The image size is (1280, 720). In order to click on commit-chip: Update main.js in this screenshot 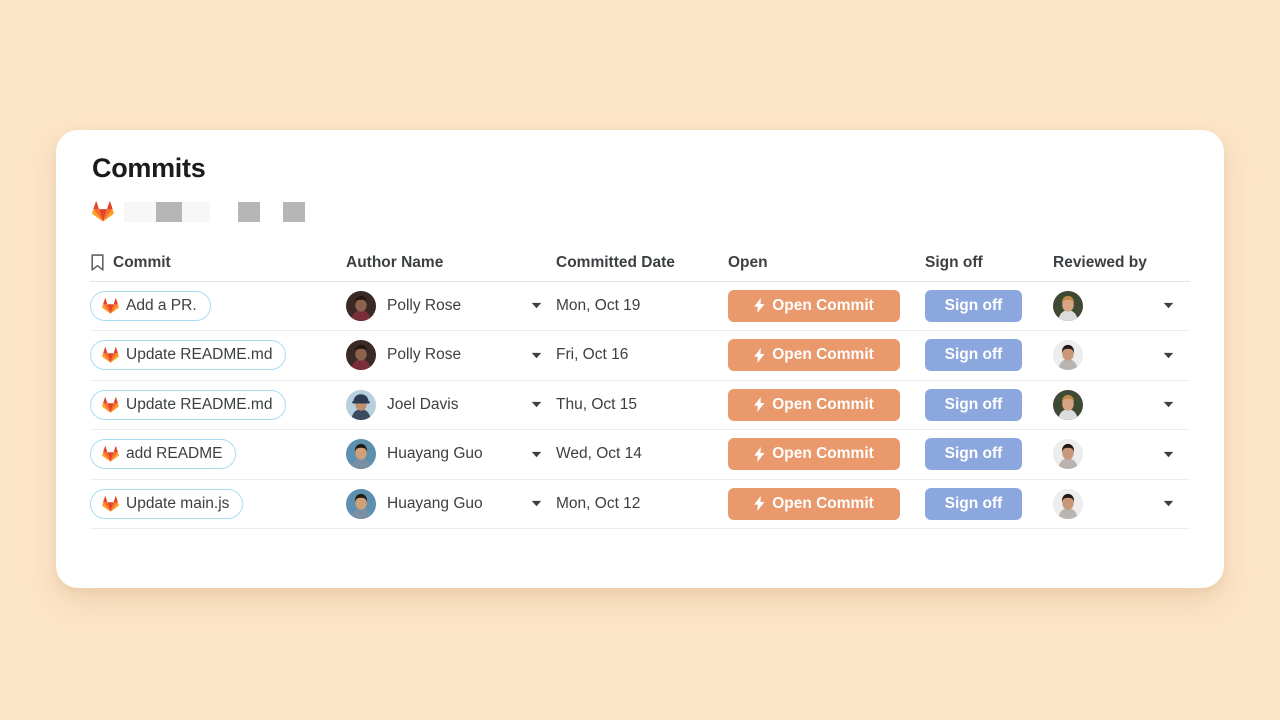, I will do `click(167, 503)`.